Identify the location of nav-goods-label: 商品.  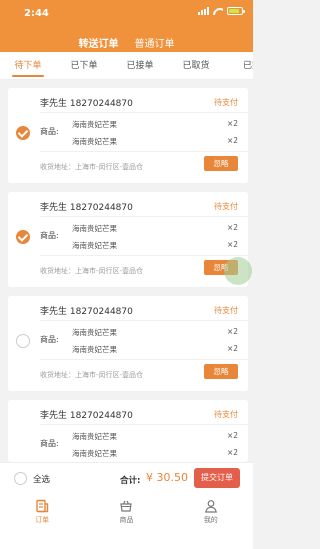
(126, 520).